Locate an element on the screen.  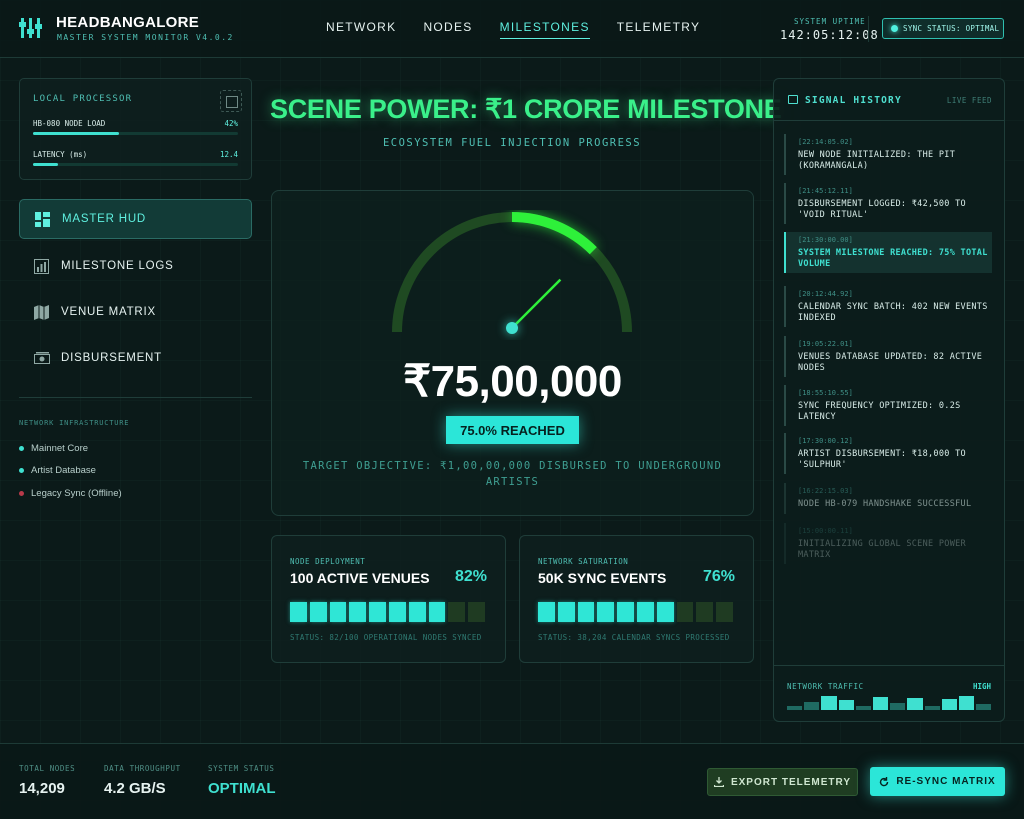
brand-subtitle: MASTER SYSTEM MONITOR V4.0.2 is located at coordinates (145, 37).